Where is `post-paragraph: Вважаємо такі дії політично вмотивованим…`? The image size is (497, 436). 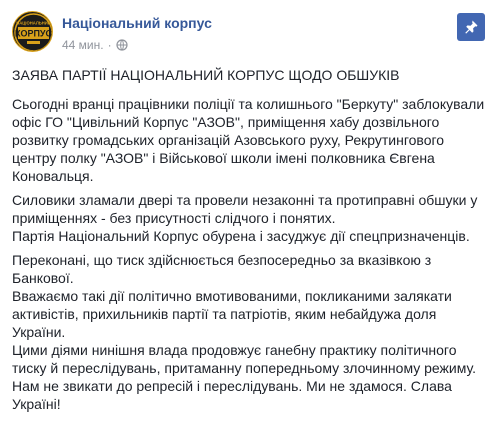 post-paragraph: Вважаємо такі дії політично вмотивованим… is located at coordinates (232, 314).